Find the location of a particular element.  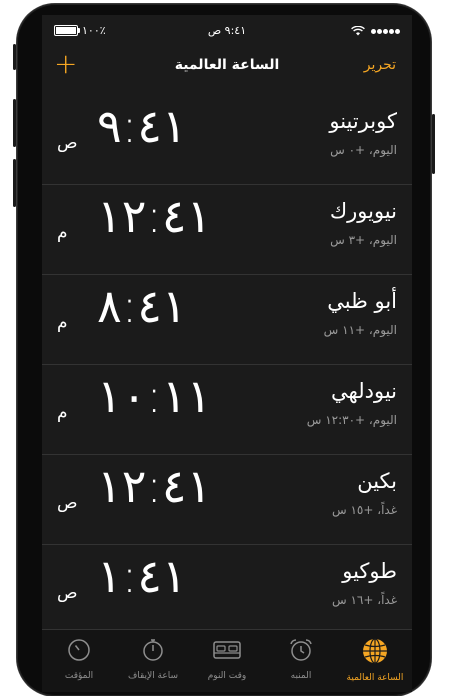

tab-world-clock: الساعة العالمية is located at coordinates (375, 660).